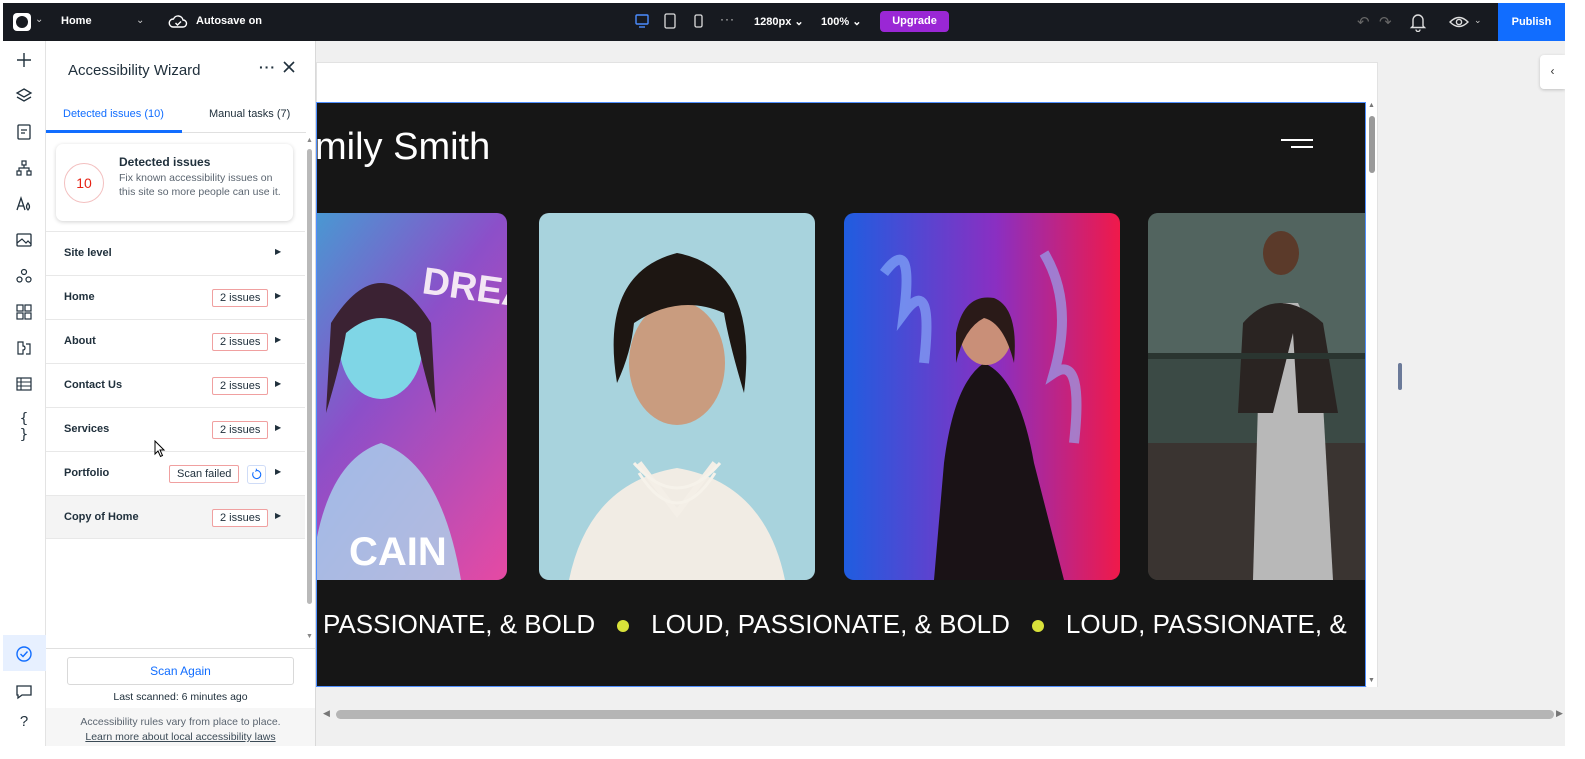  I want to click on issue-count-badge: 10, so click(84, 183).